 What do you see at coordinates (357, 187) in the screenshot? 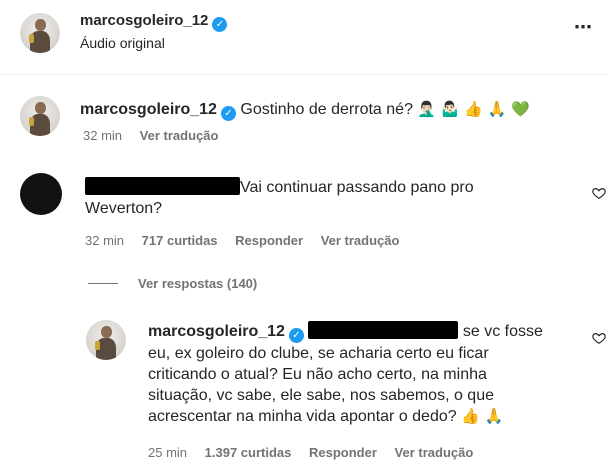
I see `comment-line1: Vai continuar passando pano pro` at bounding box center [357, 187].